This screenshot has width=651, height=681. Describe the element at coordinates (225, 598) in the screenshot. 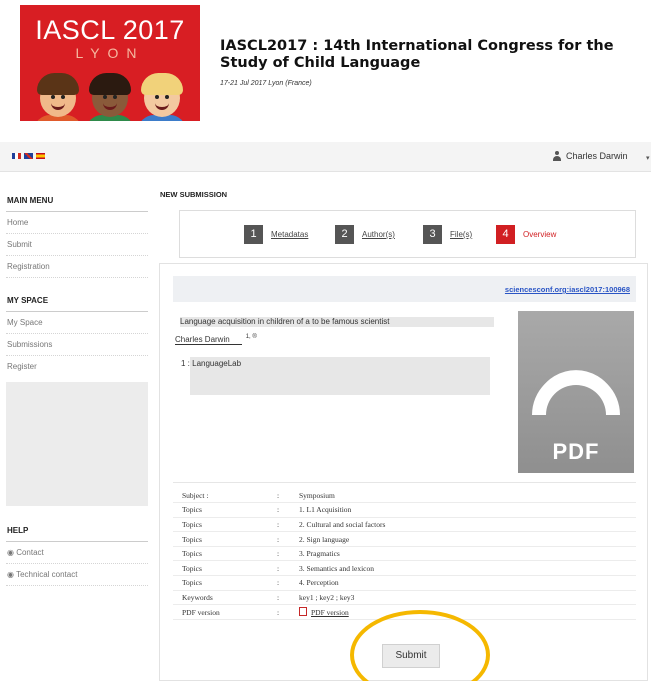

I see `meta-key: Keywords` at that location.